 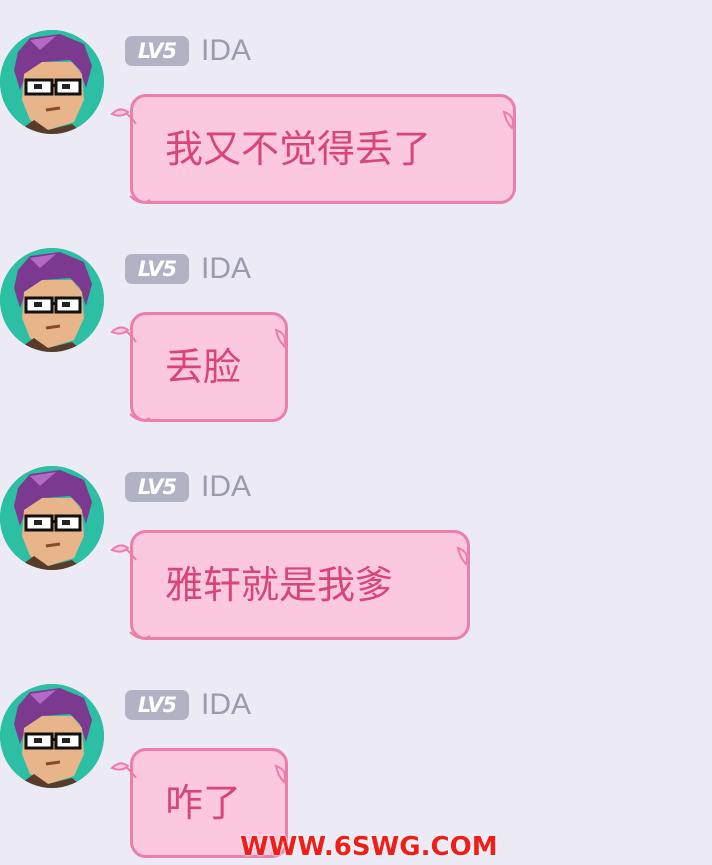 I want to click on message-bubble: 我又不觉得丢了, so click(x=323, y=149).